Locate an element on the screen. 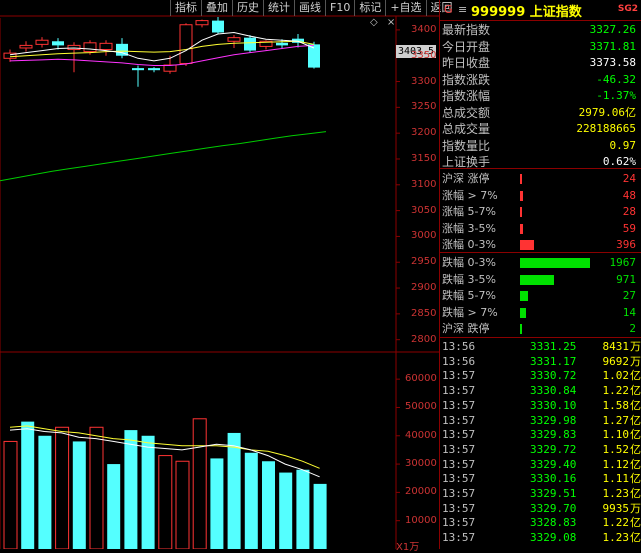 The height and width of the screenshot is (553, 641). distribution-row: 涨幅 > 7% 48 is located at coordinates (540, 195).